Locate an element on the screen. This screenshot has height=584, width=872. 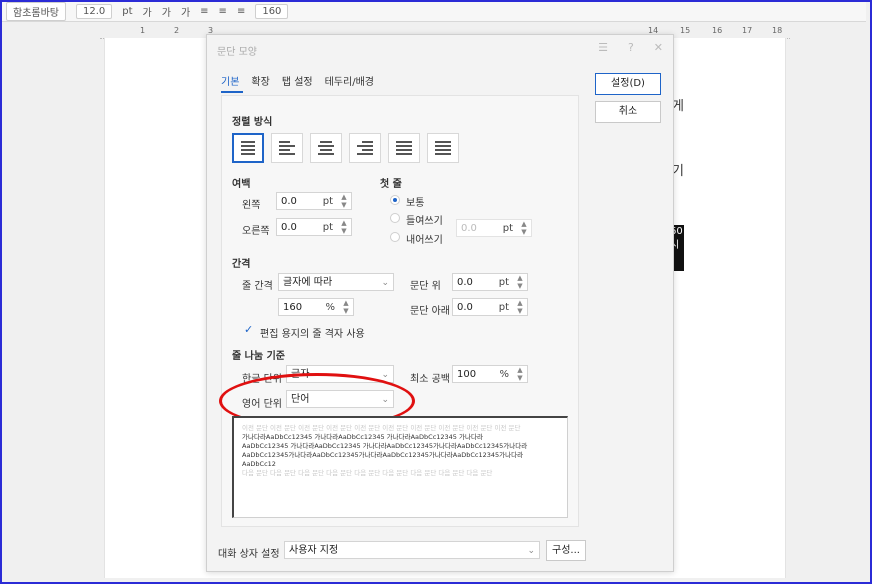
menu-icon: ☰ is located at coordinates (603, 47).